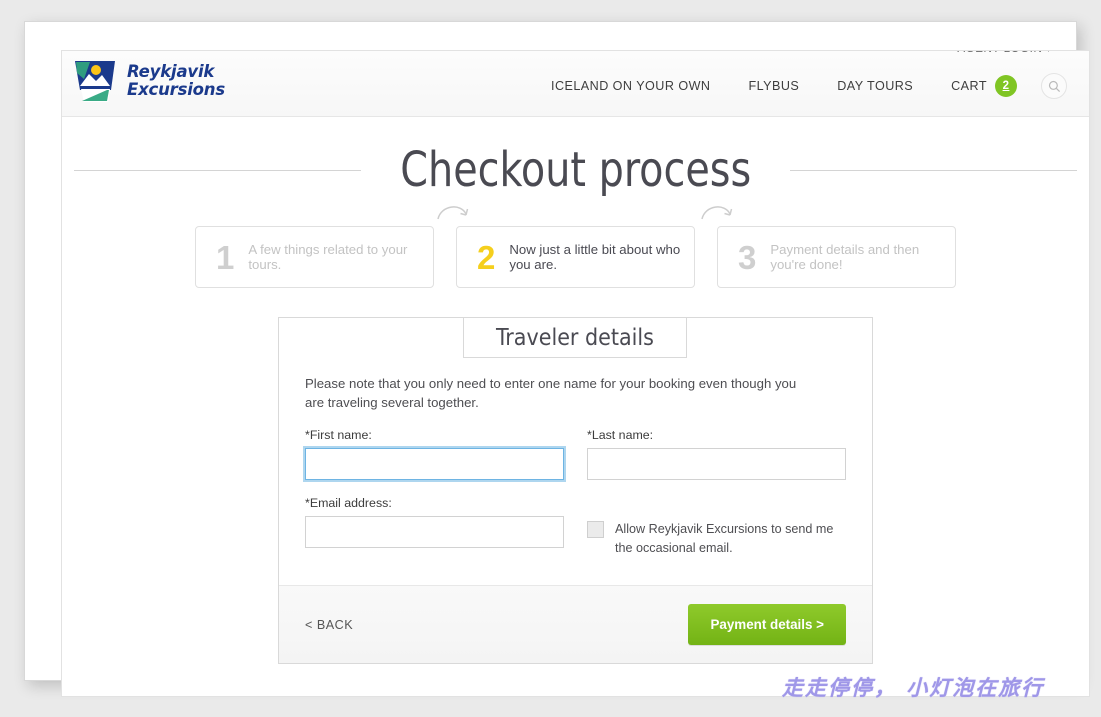 Image resolution: width=1101 pixels, height=717 pixels. I want to click on page-title: Checkout process, so click(575, 170).